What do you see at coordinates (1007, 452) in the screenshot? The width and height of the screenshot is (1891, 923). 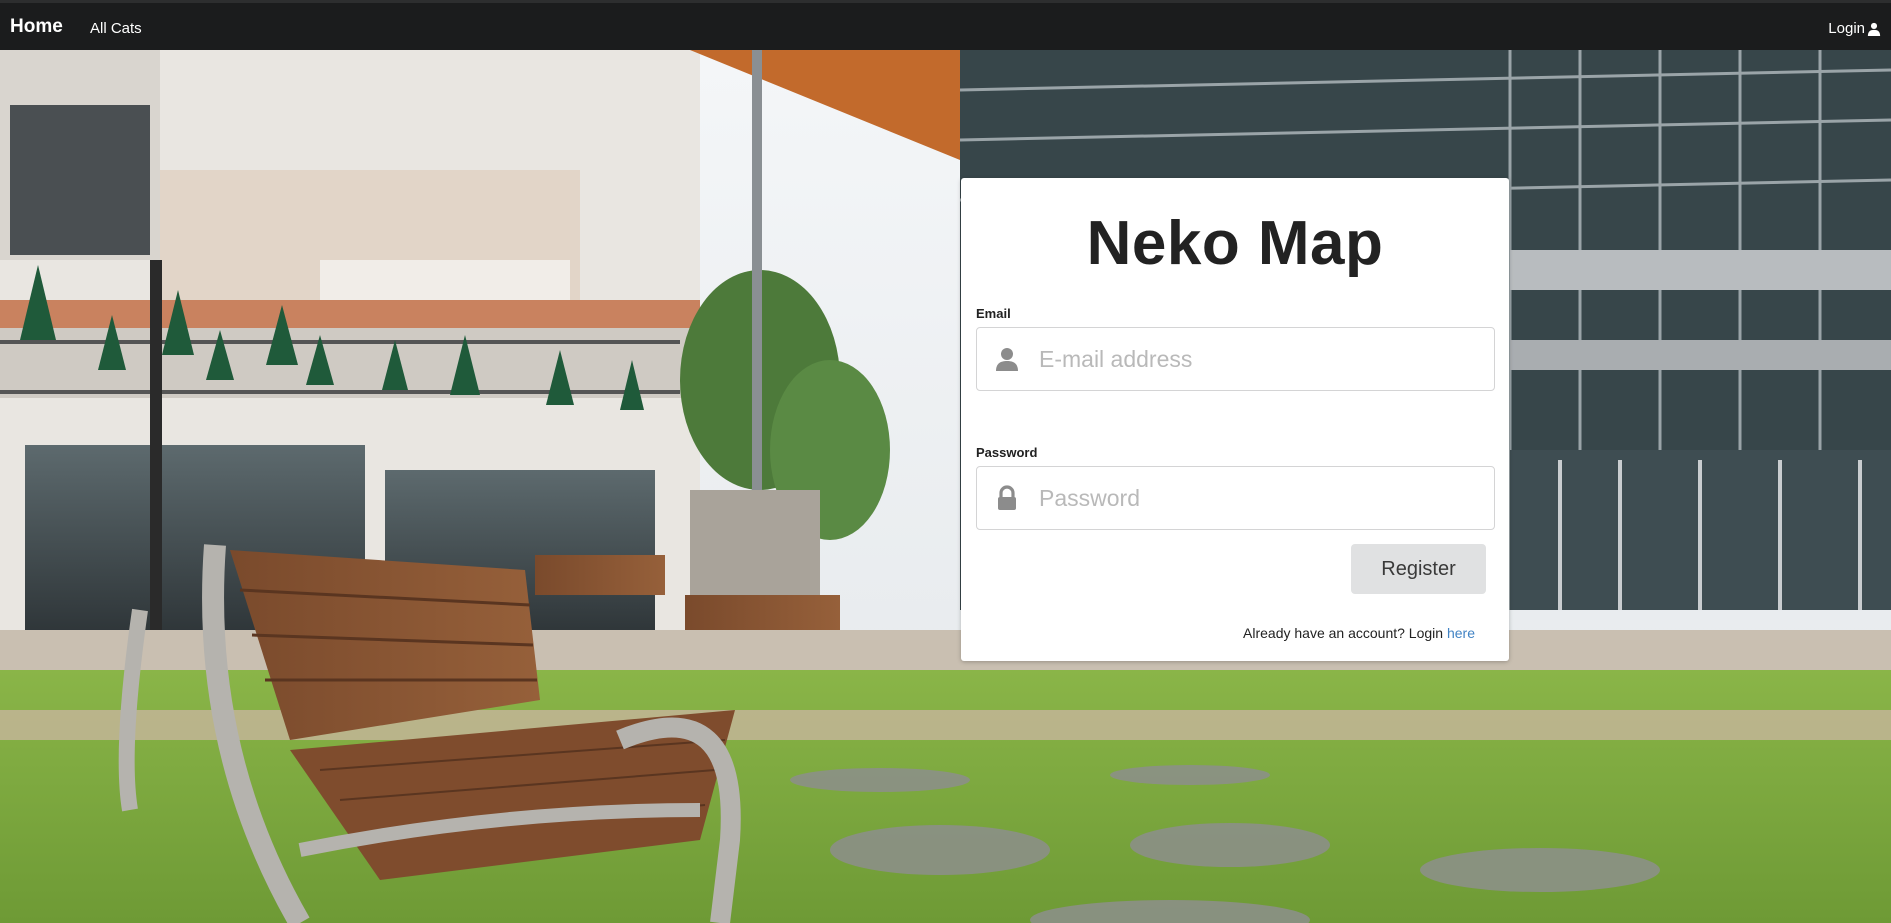 I see `password-label: Password` at bounding box center [1007, 452].